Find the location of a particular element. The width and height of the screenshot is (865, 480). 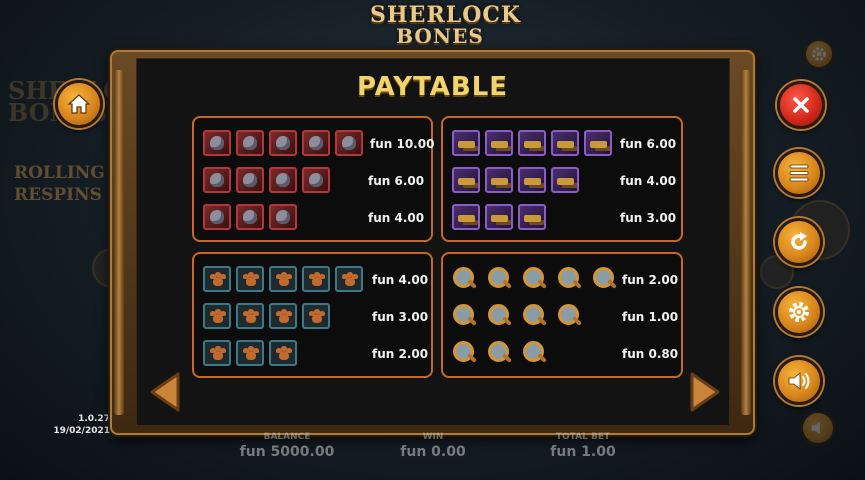

background-sound-button is located at coordinates (818, 428).